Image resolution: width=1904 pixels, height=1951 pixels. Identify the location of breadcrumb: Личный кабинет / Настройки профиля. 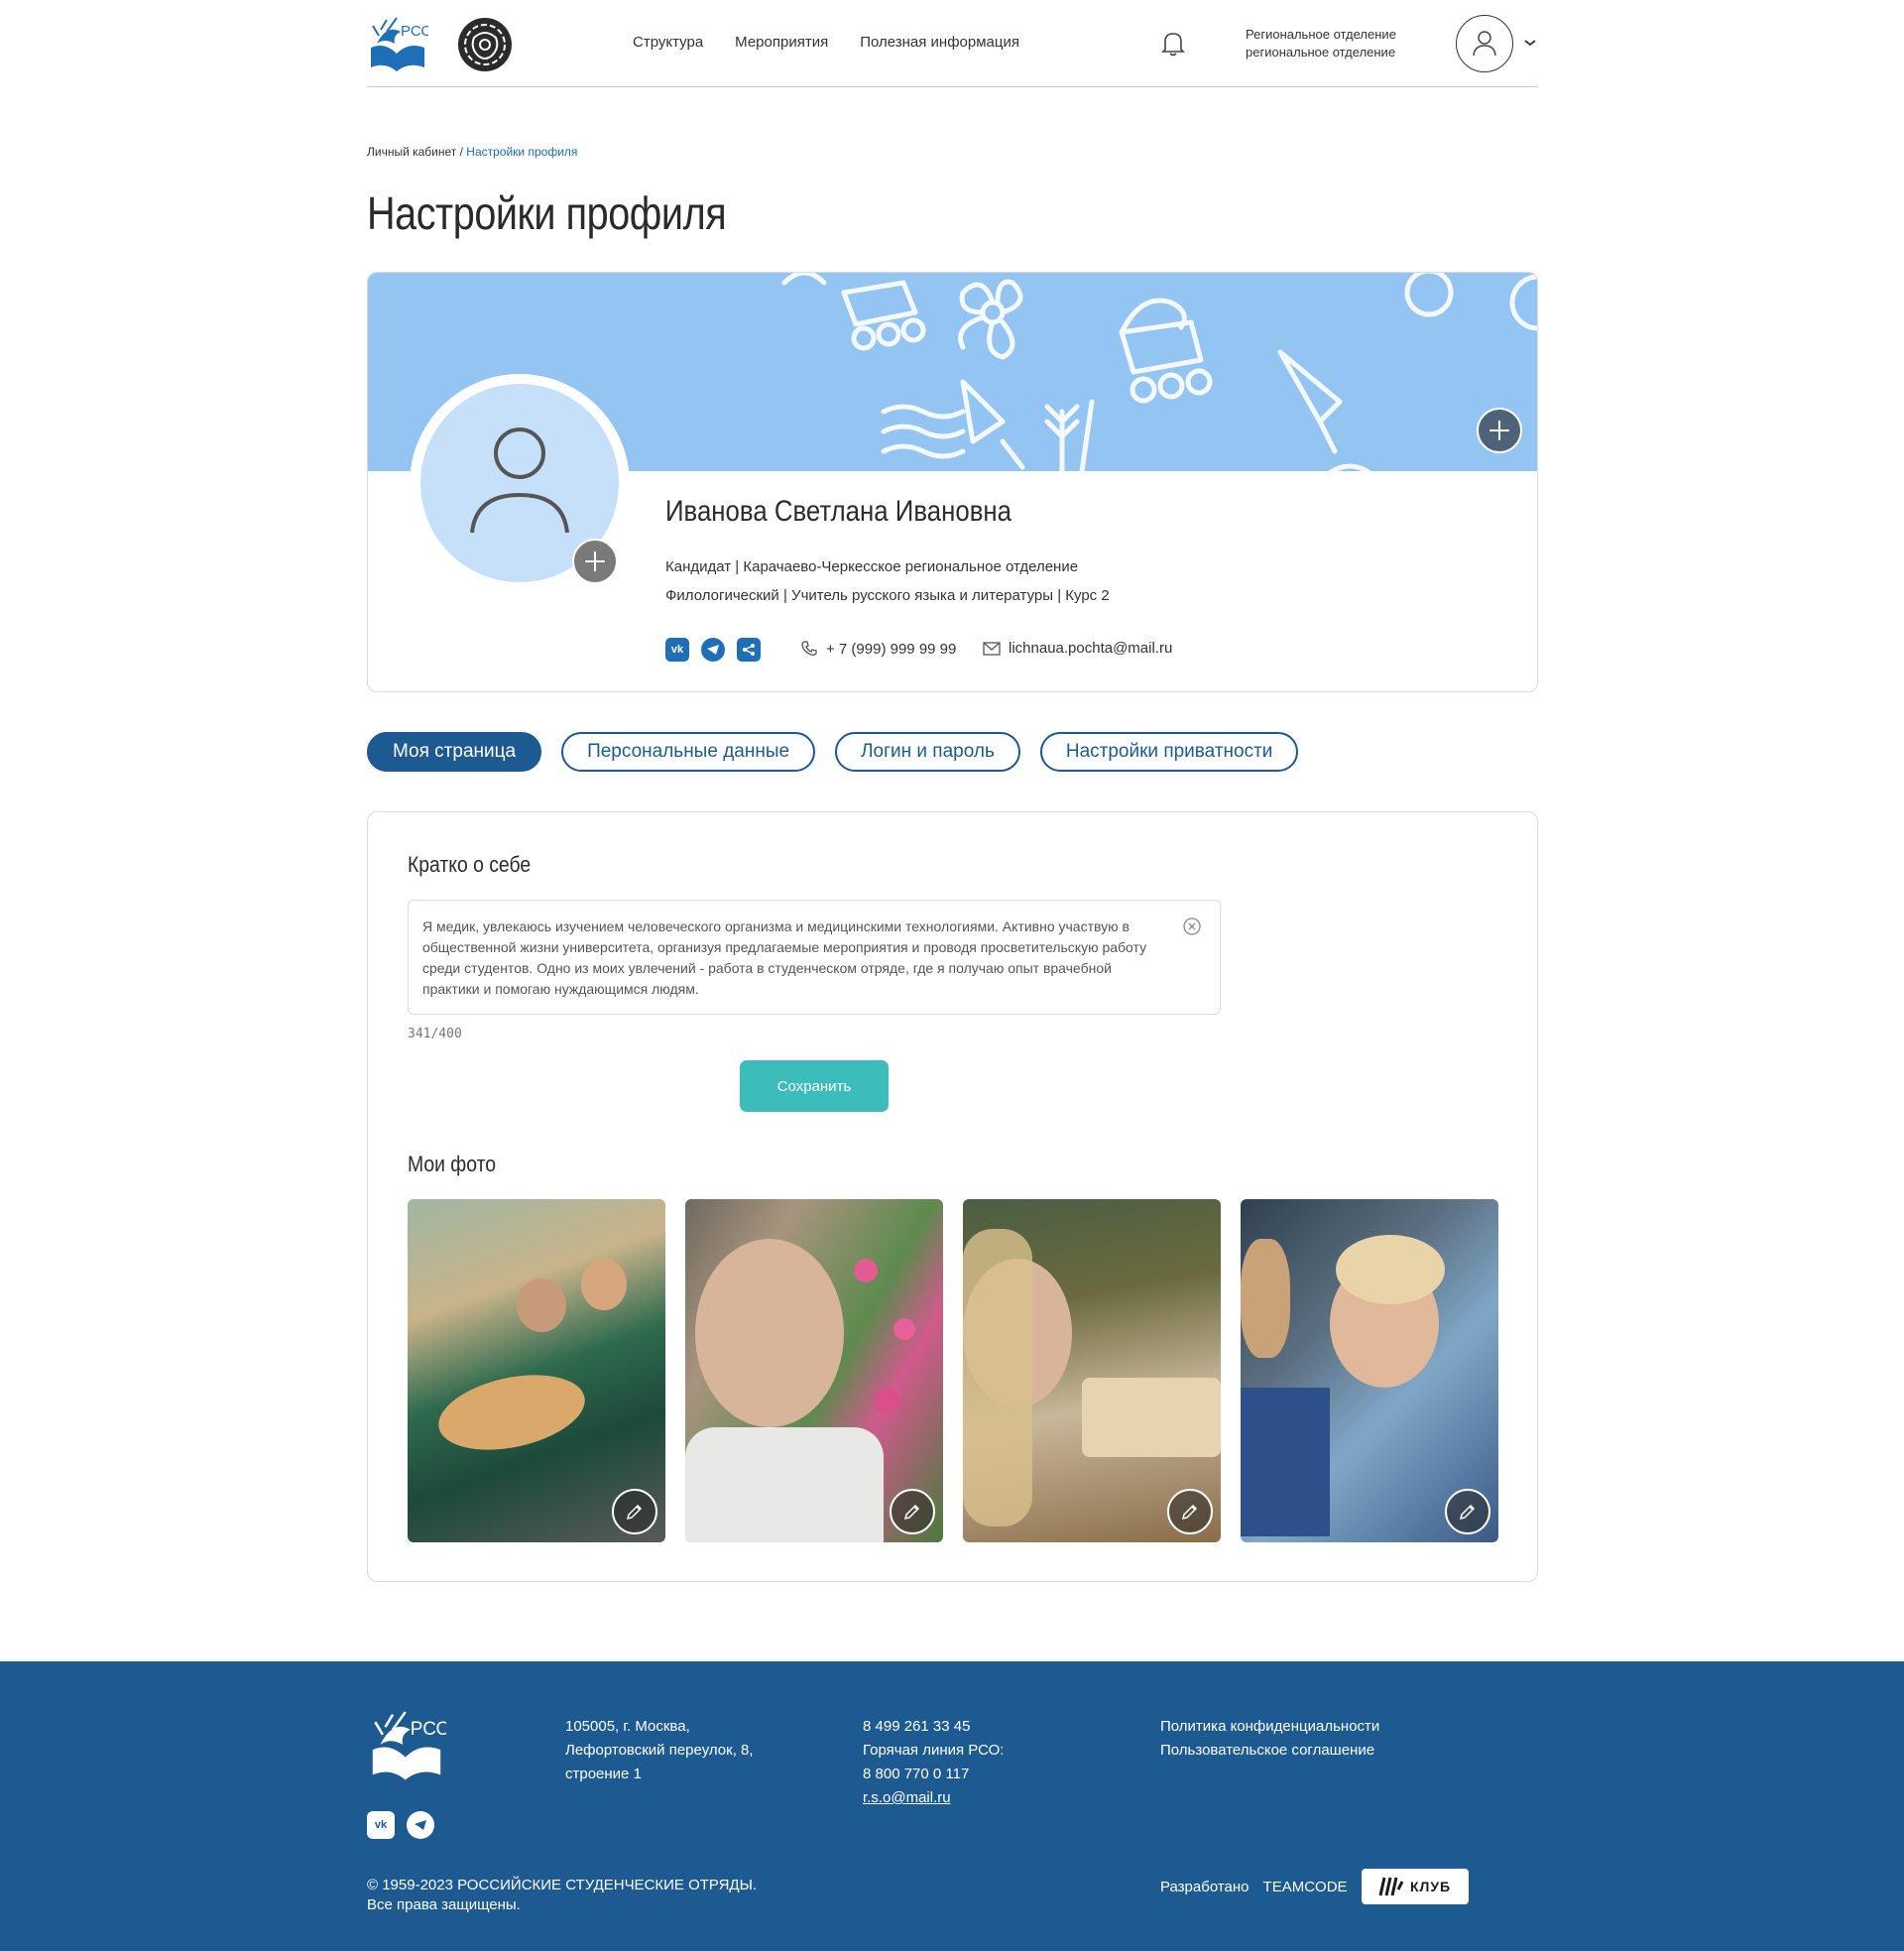
(472, 152).